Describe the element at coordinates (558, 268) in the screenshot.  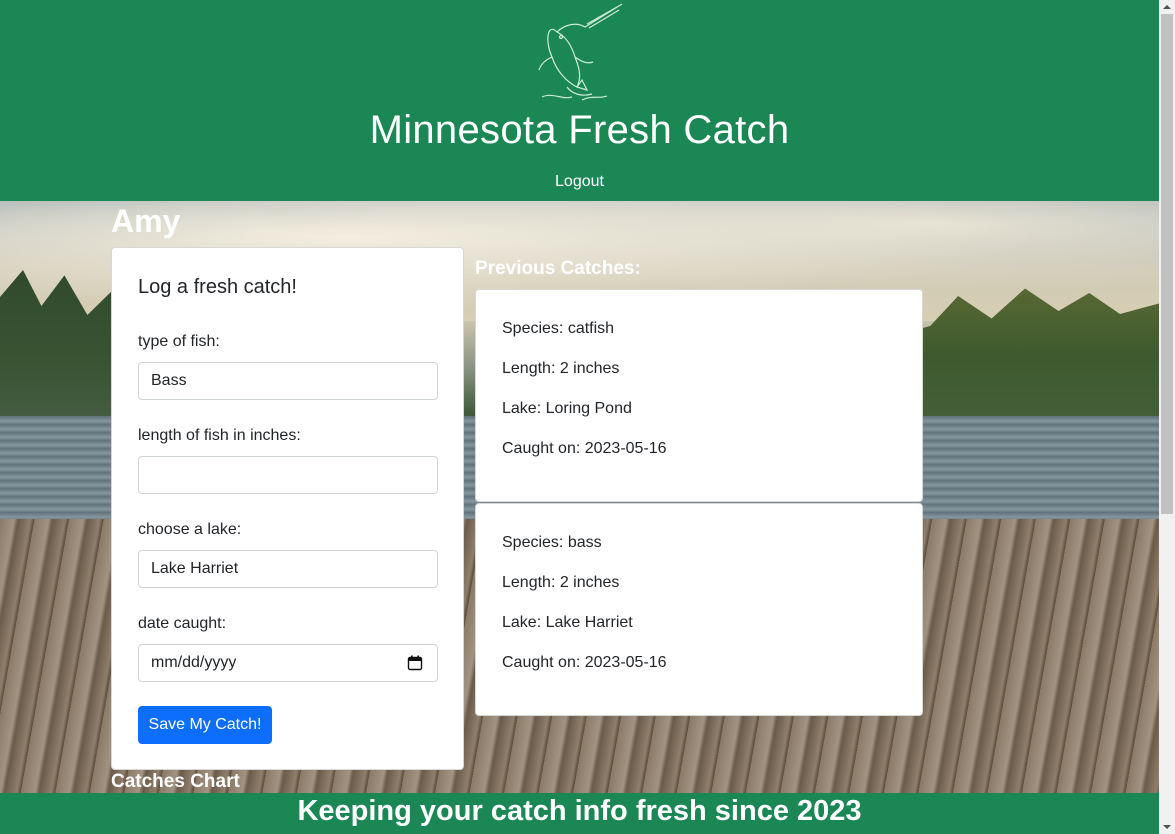
I see `previous-catches-title: Previous Catches:` at that location.